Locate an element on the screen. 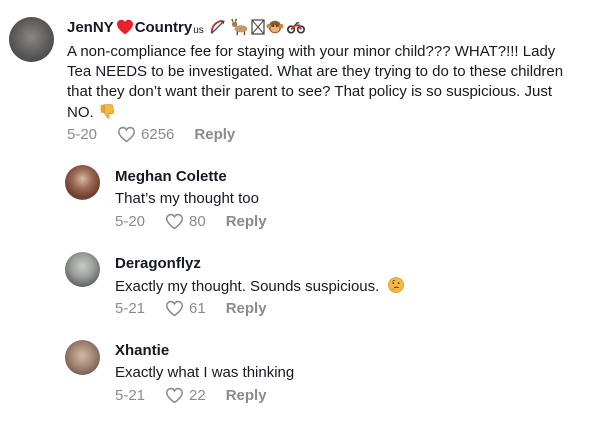 This screenshot has width=595, height=422. comment-meta: 5-21 22 Reply is located at coordinates (191, 395).